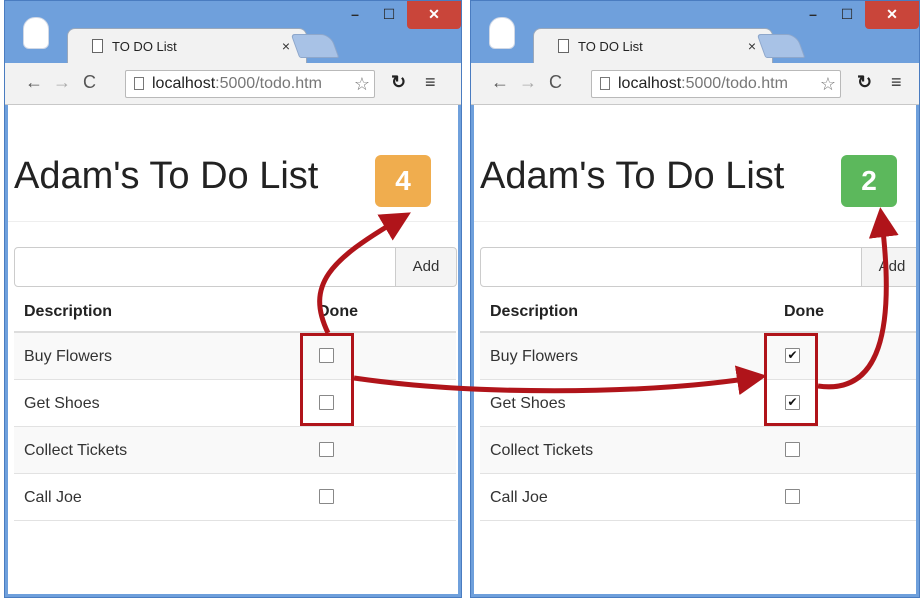 The image size is (920, 598). I want to click on table-row: Get Shoes, so click(235, 403).